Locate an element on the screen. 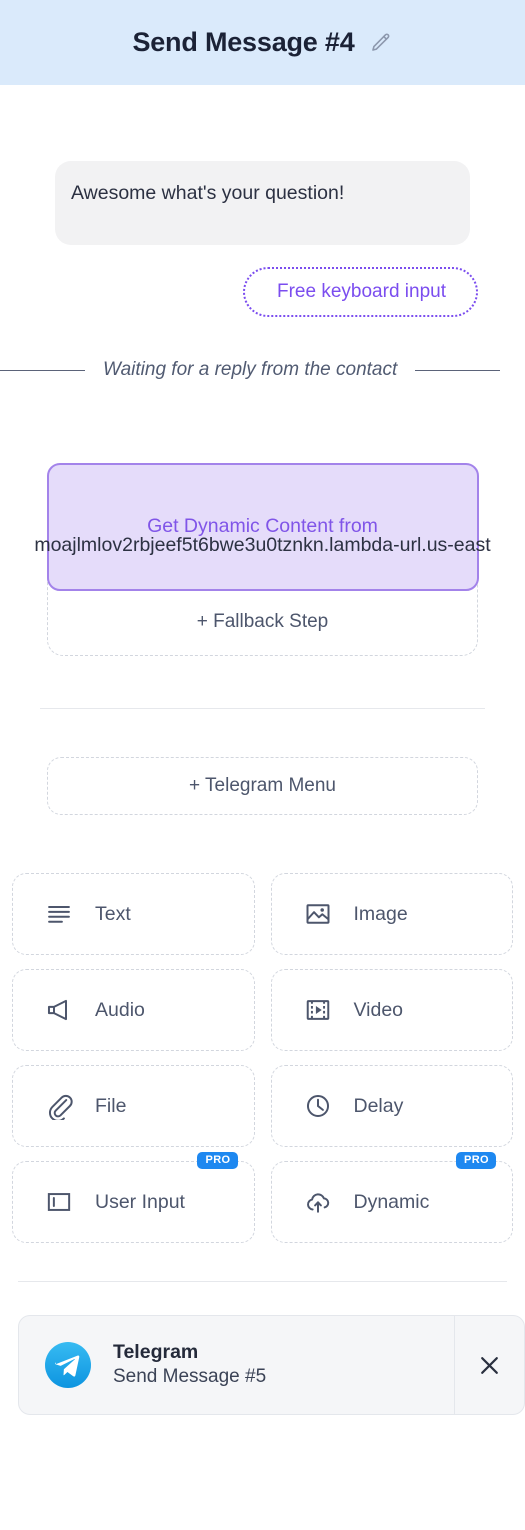 The image size is (525, 1530). add-fallback-step-button: + Fallback Step is located at coordinates (262, 622).